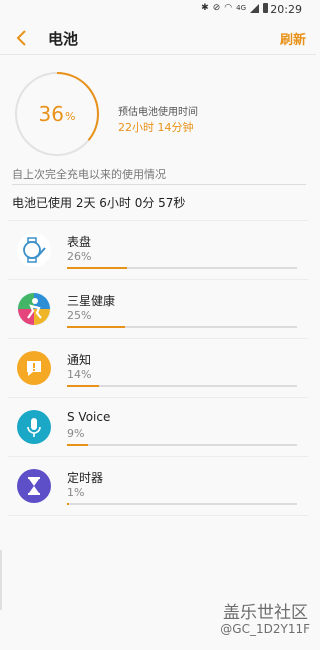 This screenshot has width=320, height=650. I want to click on bluetooth-icon: ✱, so click(205, 8).